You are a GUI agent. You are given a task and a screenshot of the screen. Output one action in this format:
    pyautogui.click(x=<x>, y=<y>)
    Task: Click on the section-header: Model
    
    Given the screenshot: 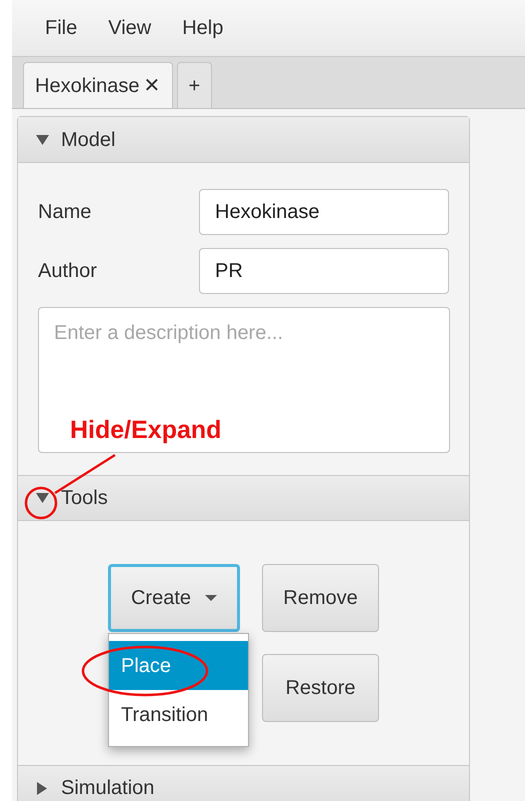 What is the action you would take?
    pyautogui.click(x=243, y=140)
    